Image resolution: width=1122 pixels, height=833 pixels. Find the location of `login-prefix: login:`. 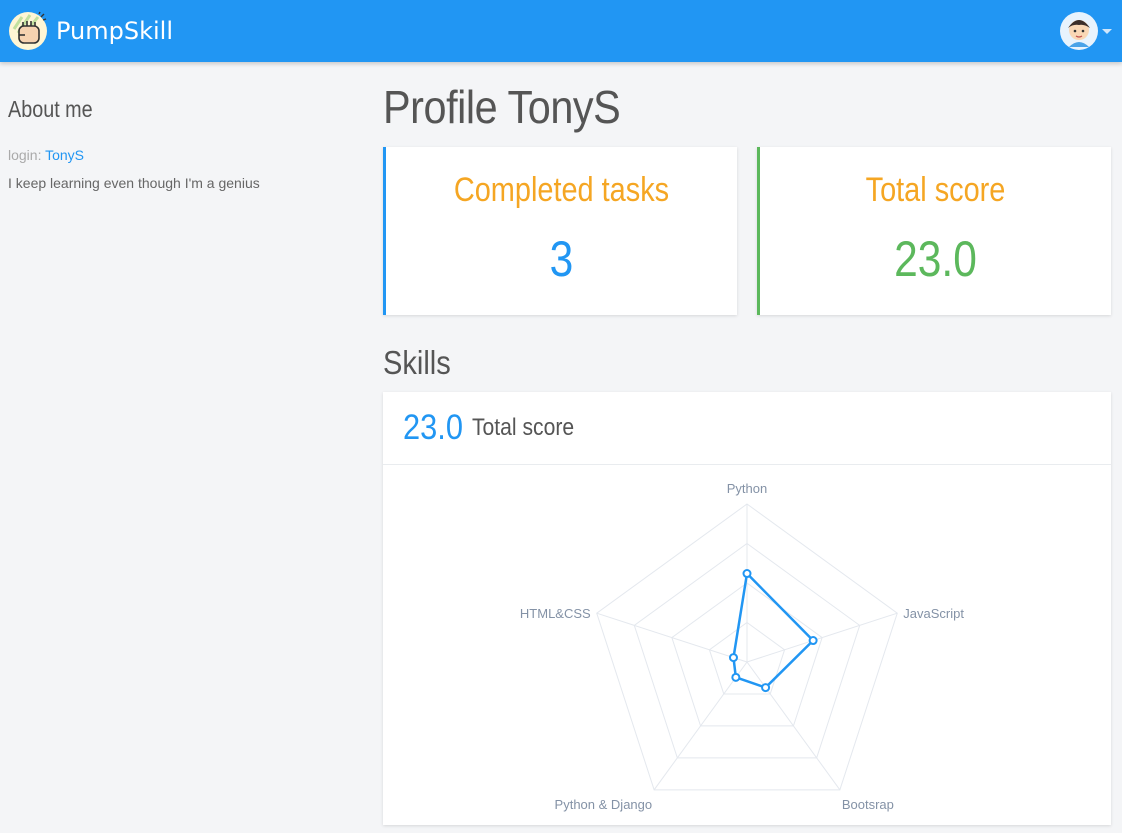

login-prefix: login: is located at coordinates (25, 155).